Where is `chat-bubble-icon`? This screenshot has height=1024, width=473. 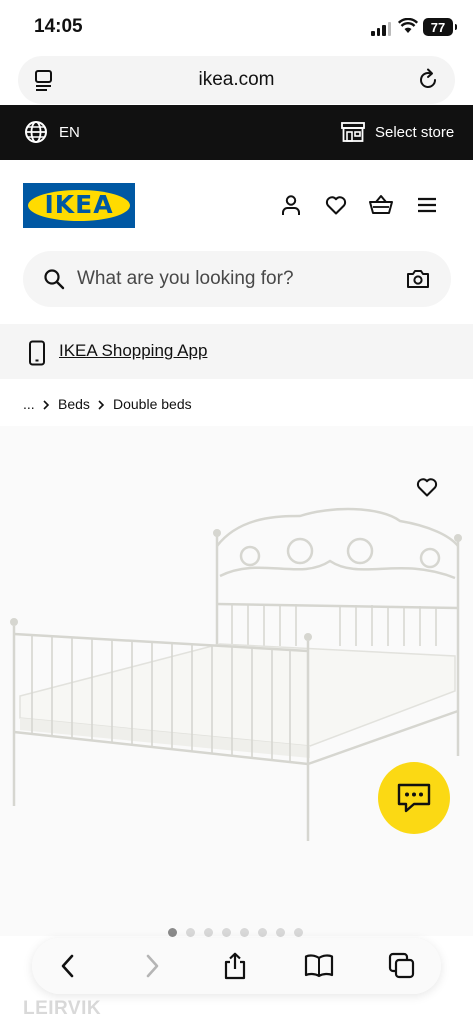
chat-bubble-icon is located at coordinates (414, 798).